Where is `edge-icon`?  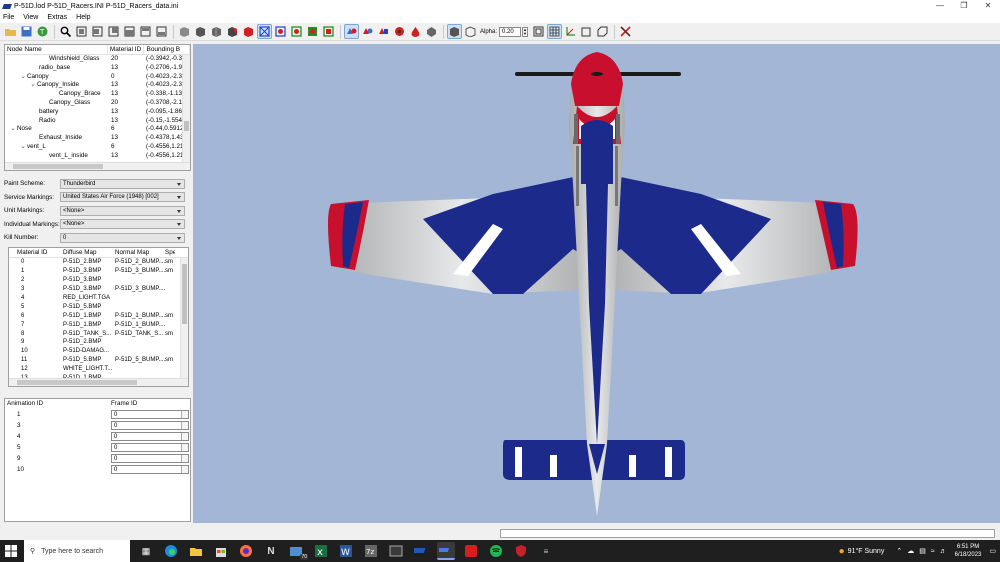
edge-icon is located at coordinates (171, 551).